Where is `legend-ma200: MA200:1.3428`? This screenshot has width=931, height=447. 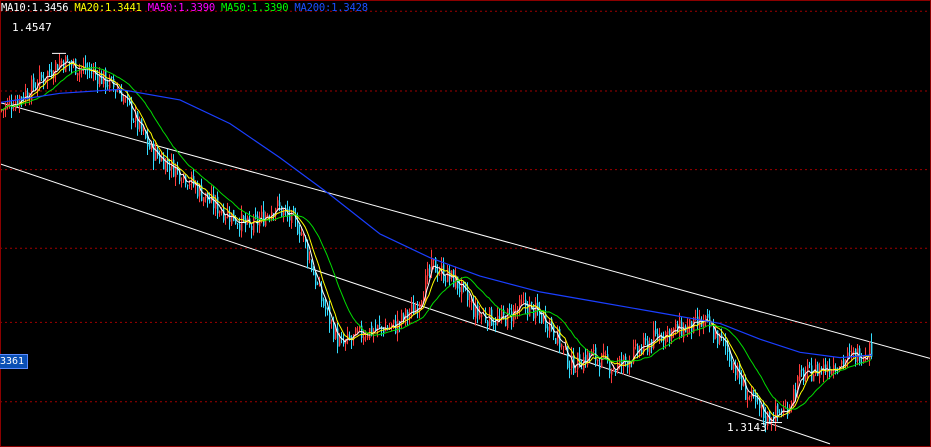 legend-ma200: MA200:1.3428 is located at coordinates (331, 8).